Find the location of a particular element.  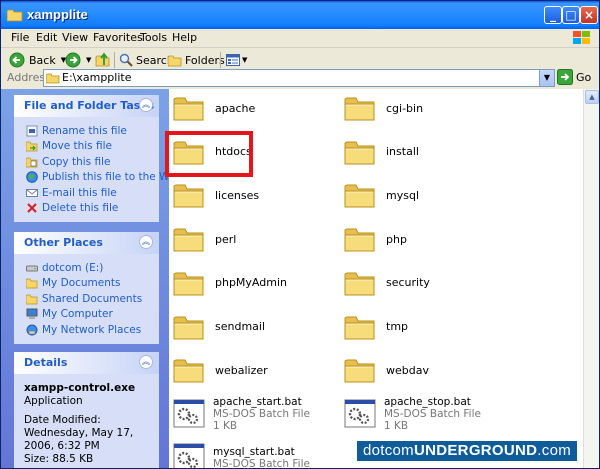

forward-dropdown-icon: ▼ is located at coordinates (88, 60).